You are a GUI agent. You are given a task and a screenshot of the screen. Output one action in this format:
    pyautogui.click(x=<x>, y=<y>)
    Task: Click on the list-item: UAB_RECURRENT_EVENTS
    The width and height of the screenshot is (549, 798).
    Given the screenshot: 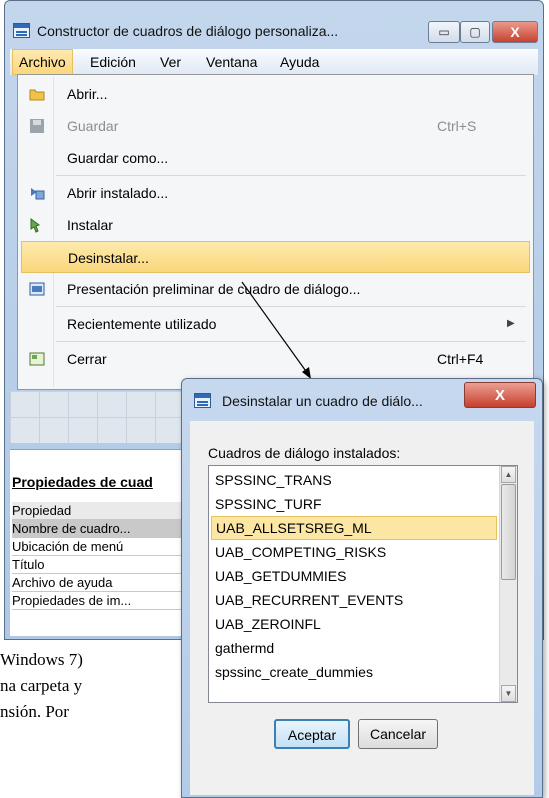 What is the action you would take?
    pyautogui.click(x=354, y=600)
    